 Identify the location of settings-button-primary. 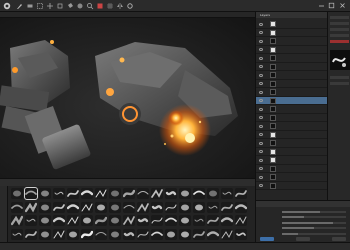
(267, 239).